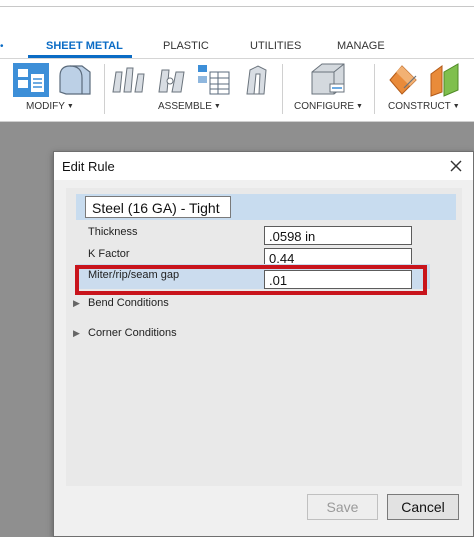 Image resolution: width=474 pixels, height=537 pixels. Describe the element at coordinates (113, 232) in the screenshot. I see `thickness-label: Thickness` at that location.